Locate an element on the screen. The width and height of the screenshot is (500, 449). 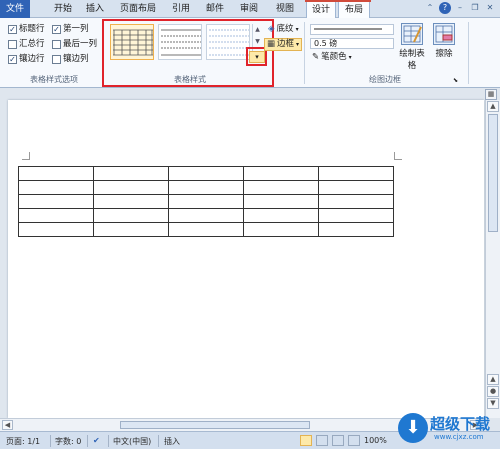
tab-mailings: 邮件 is located at coordinates (215, 9).